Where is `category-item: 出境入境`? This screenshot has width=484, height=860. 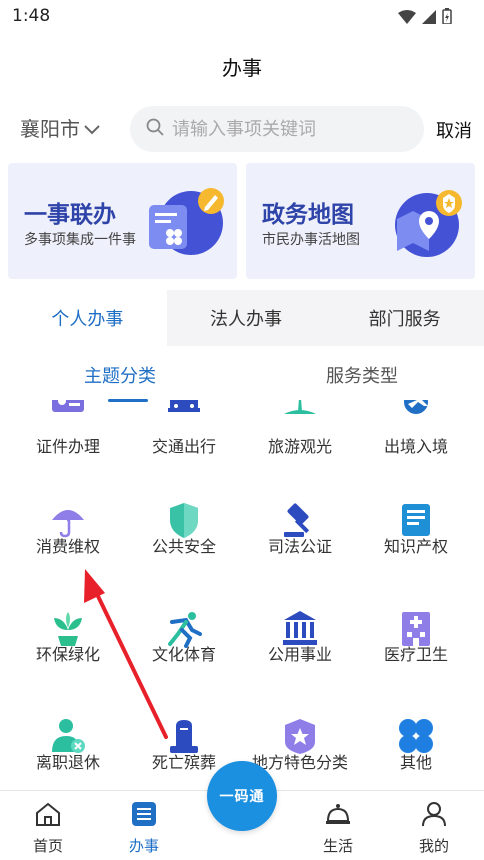
category-item: 出境入境 is located at coordinates (416, 452).